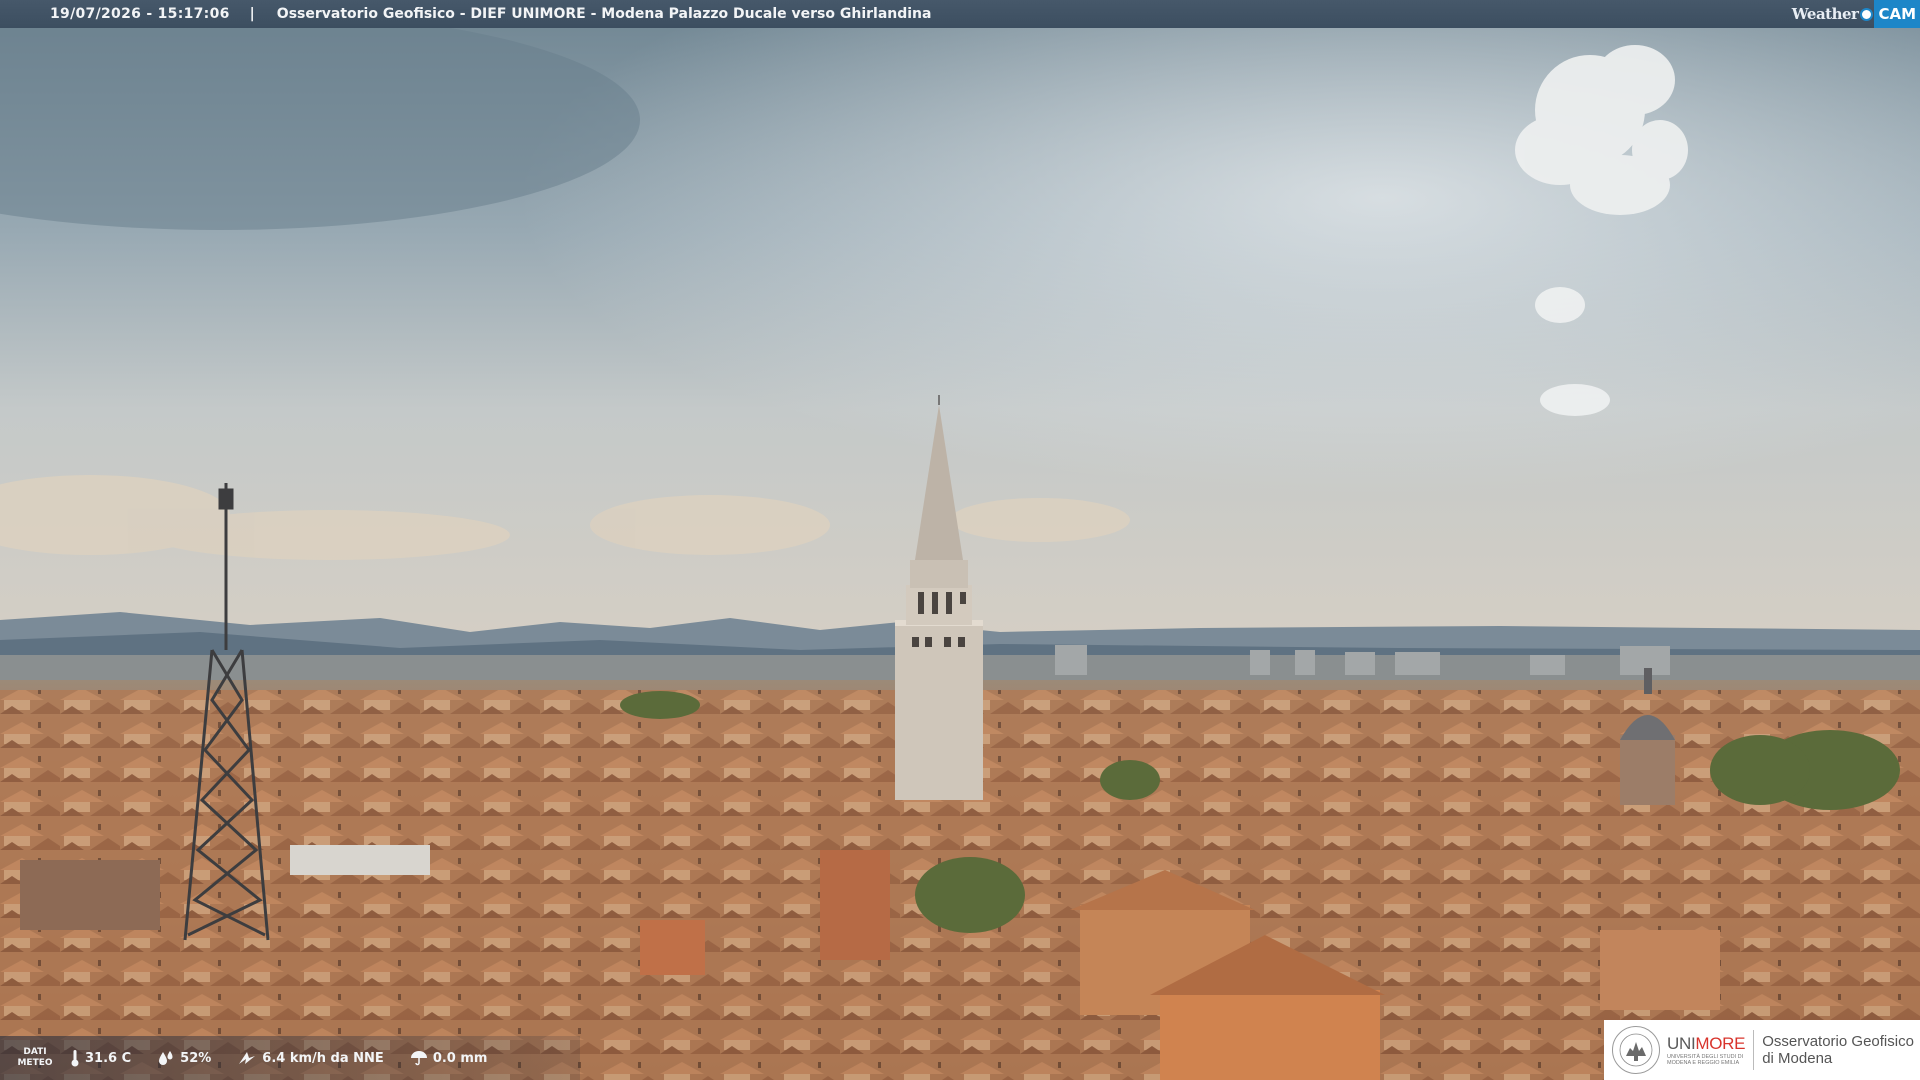 The height and width of the screenshot is (1080, 1920). I want to click on temperature-value: 31.6 C, so click(108, 1058).